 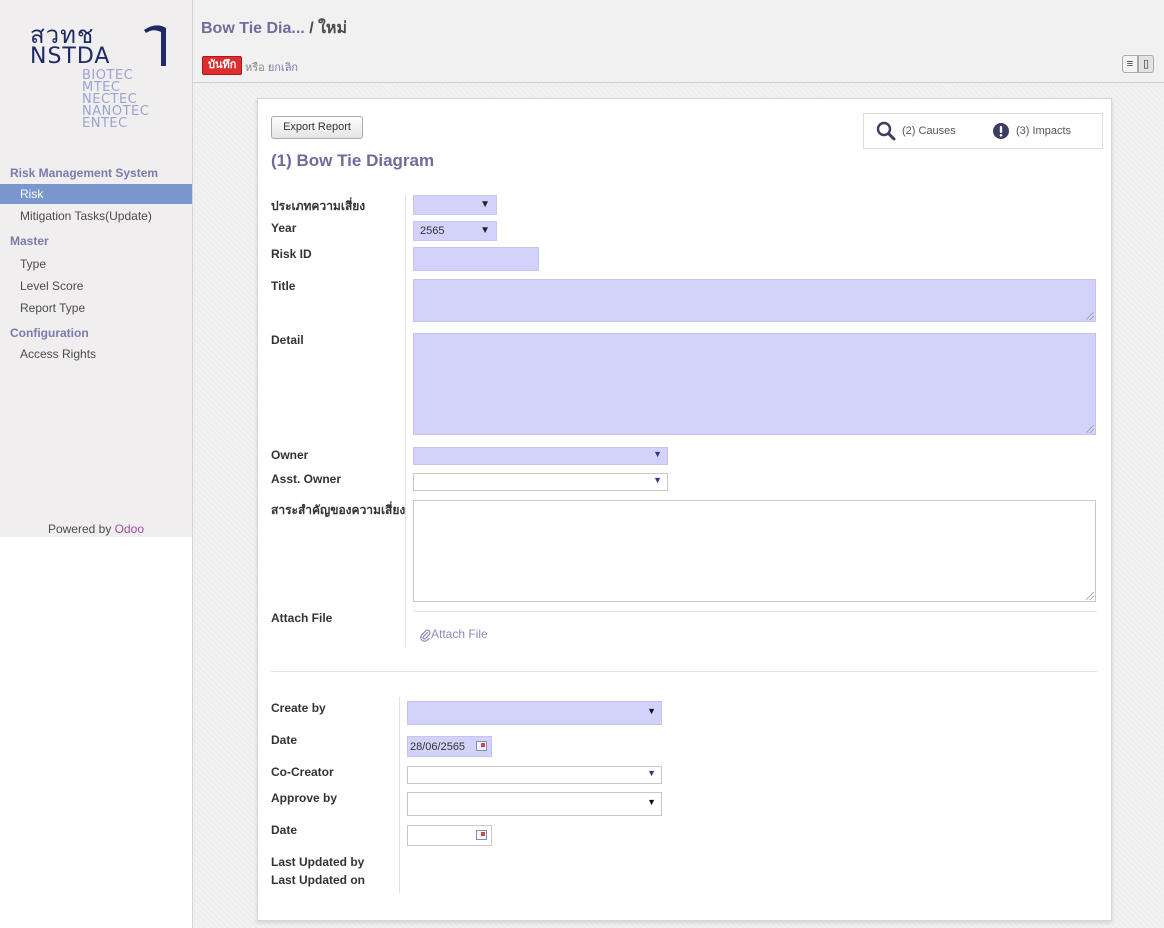 What do you see at coordinates (1146, 64) in the screenshot?
I see `form-view-icon: ▯` at bounding box center [1146, 64].